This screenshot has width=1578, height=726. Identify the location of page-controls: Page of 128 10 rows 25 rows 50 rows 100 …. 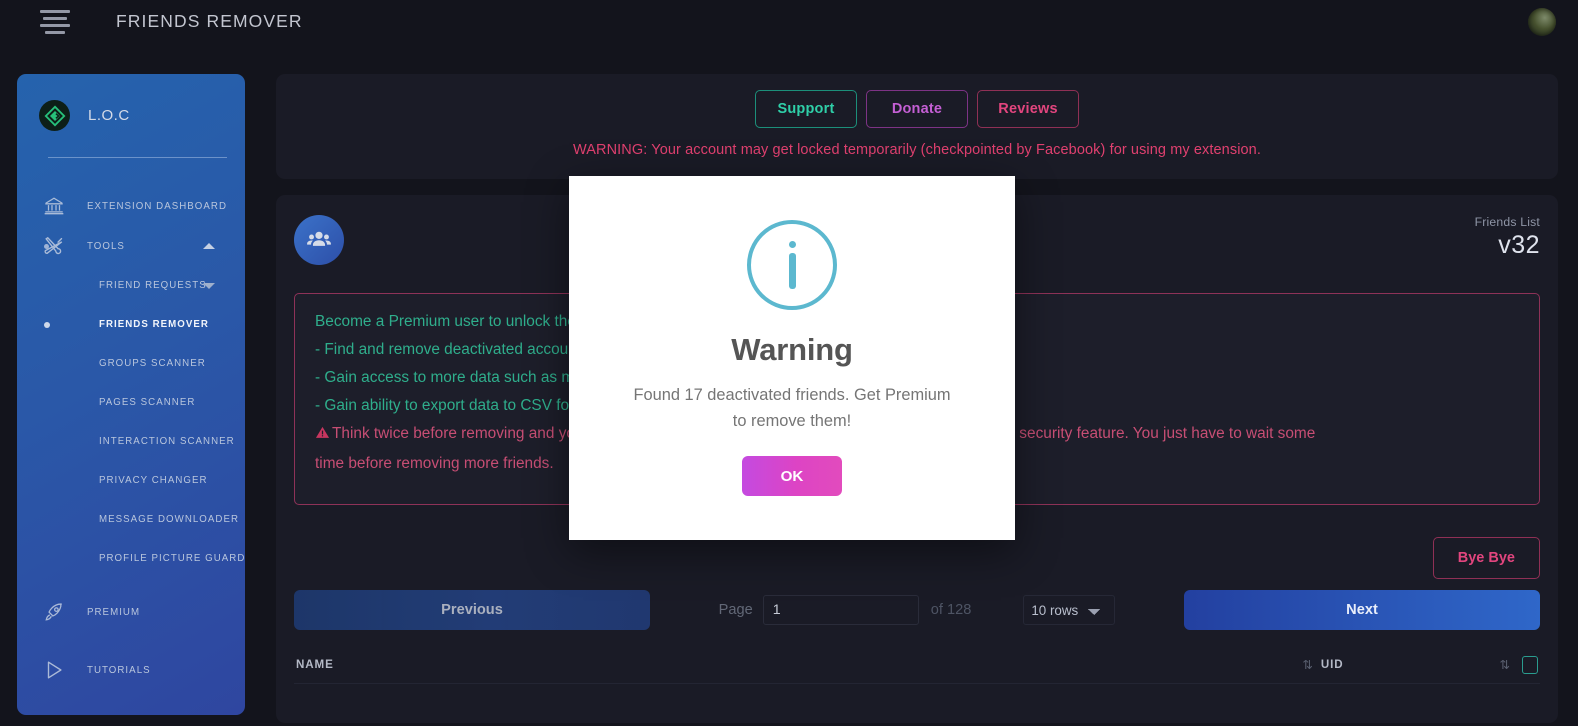
(917, 610).